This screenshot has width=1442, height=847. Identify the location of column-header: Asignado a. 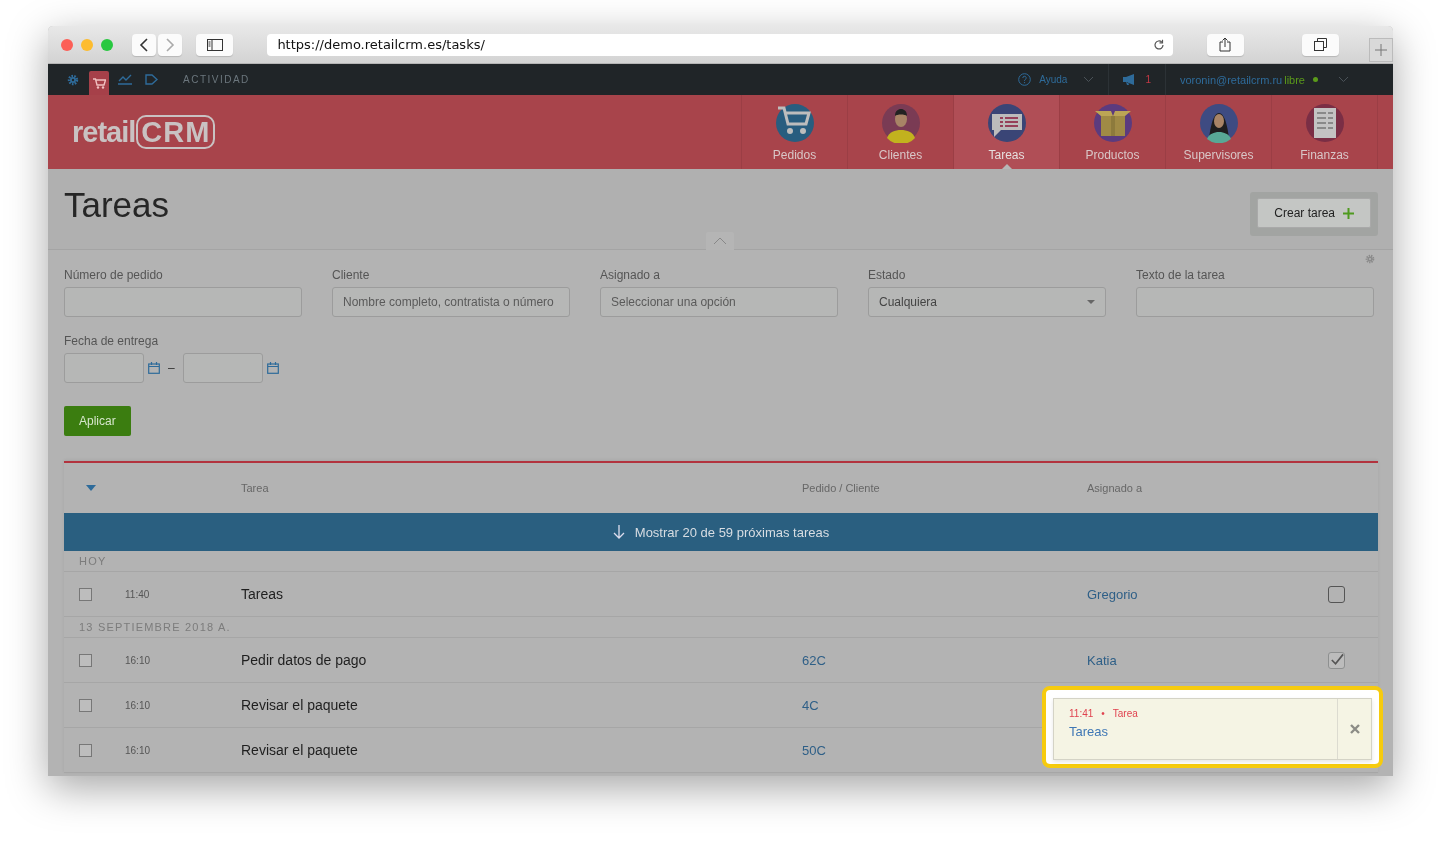
(1115, 488).